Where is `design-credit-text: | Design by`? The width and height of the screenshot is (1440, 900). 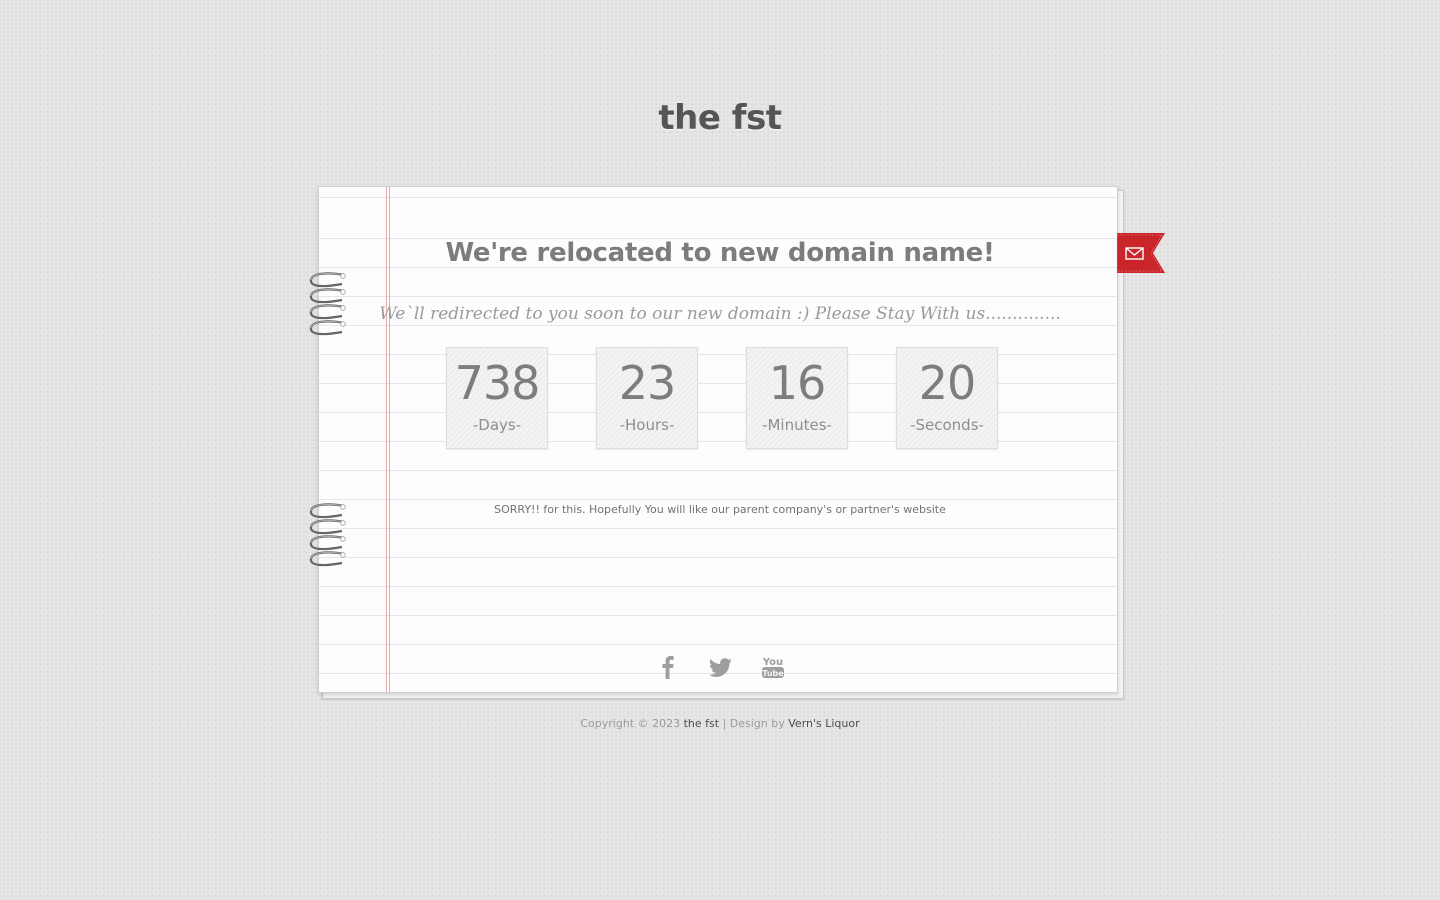 design-credit-text: | Design by is located at coordinates (753, 723).